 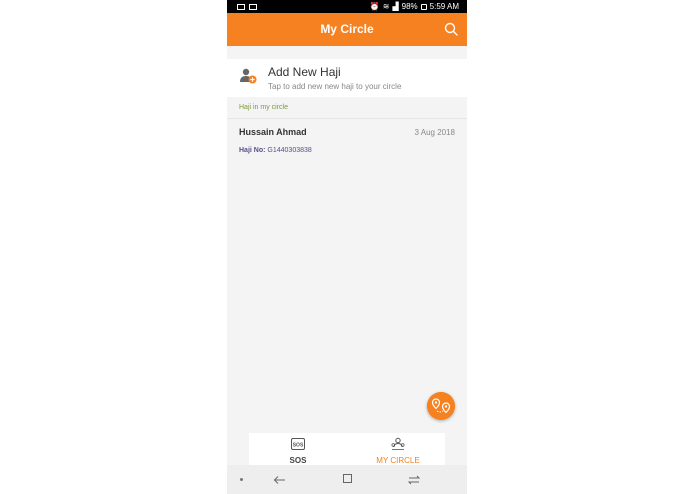 I want to click on sos-icon-text: SOS, so click(x=298, y=445).